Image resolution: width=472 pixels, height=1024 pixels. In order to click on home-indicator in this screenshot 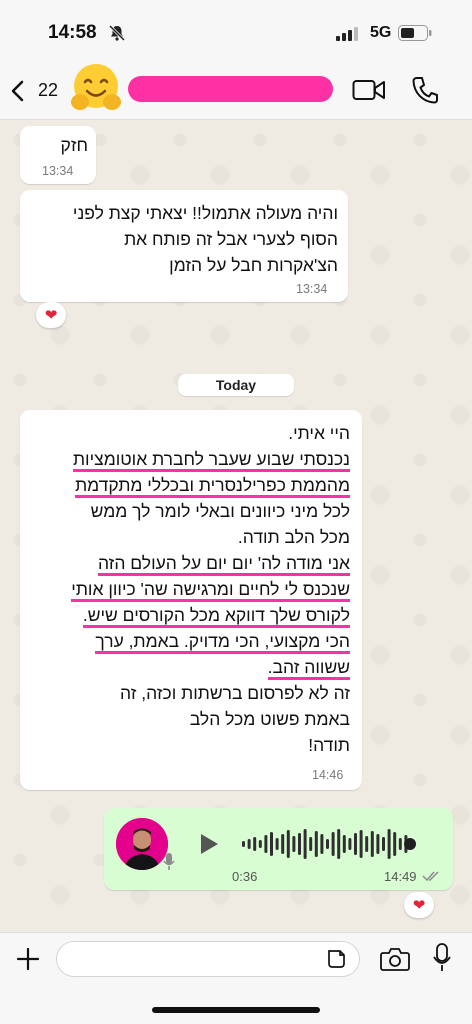, I will do `click(236, 1010)`.